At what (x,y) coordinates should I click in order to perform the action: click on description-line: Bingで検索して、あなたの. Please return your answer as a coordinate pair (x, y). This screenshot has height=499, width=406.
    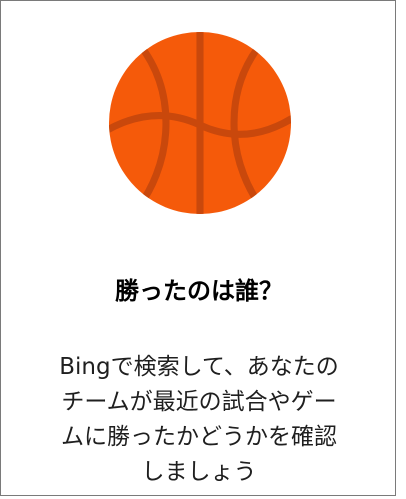
    Looking at the image, I should click on (199, 367).